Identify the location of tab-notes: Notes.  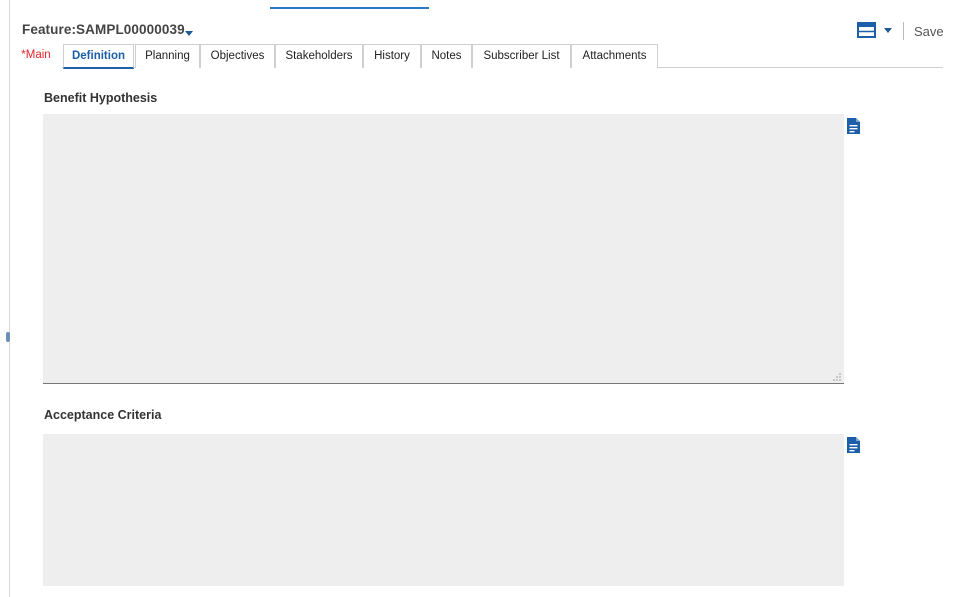
(446, 56).